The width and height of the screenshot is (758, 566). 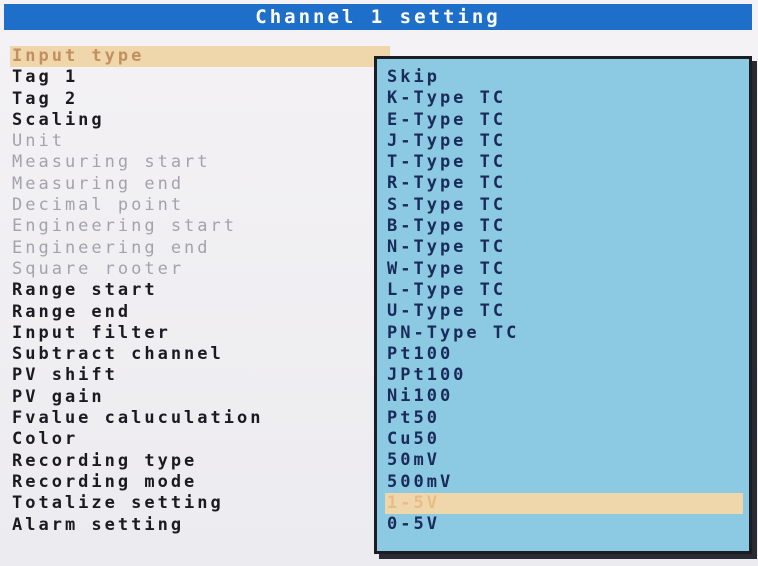 I want to click on dropdown-option-500mv: 500mV, so click(x=564, y=482).